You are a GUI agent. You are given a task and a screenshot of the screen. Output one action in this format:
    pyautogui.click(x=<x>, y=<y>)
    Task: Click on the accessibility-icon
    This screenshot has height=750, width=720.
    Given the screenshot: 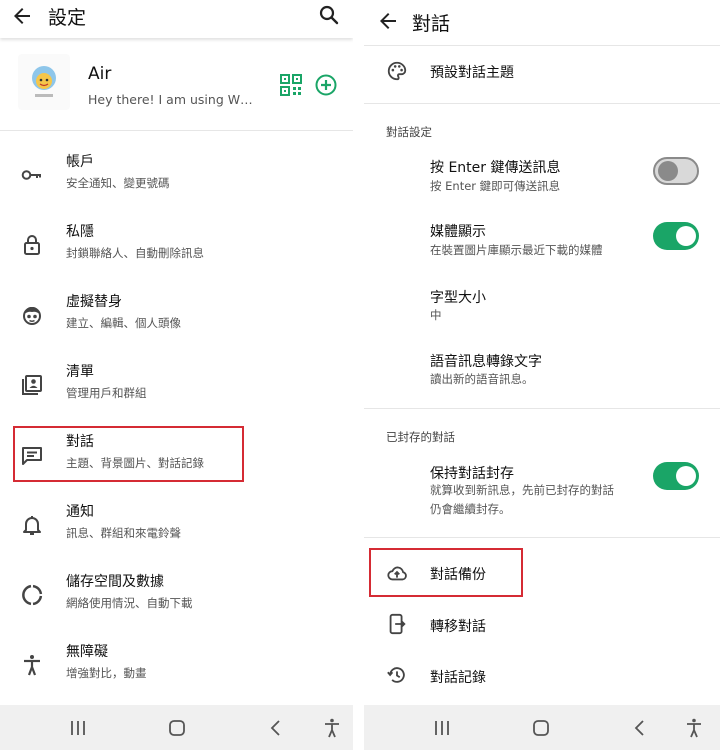 What is the action you would take?
    pyautogui.click(x=32, y=665)
    